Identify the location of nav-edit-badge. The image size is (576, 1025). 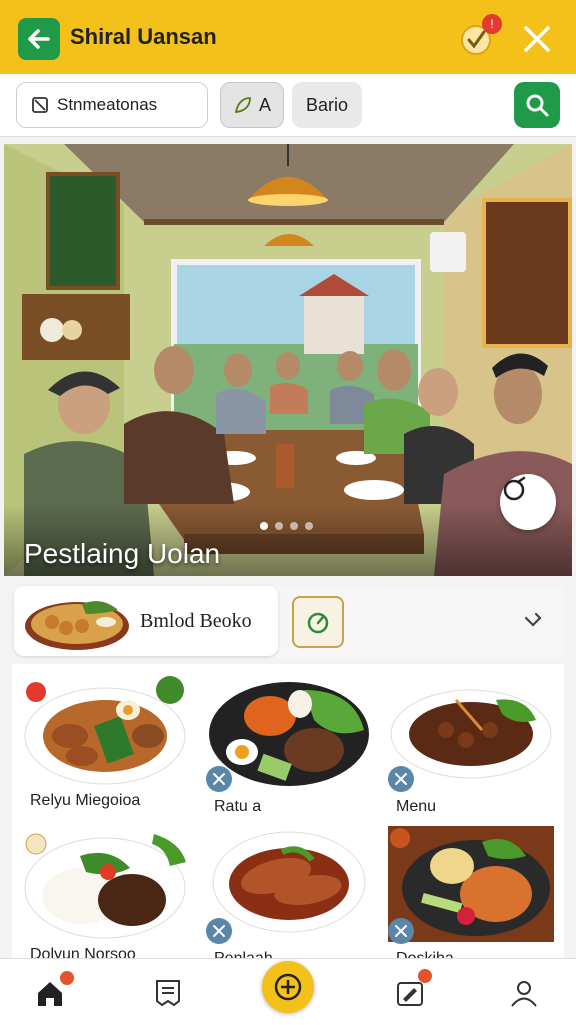
(425, 976).